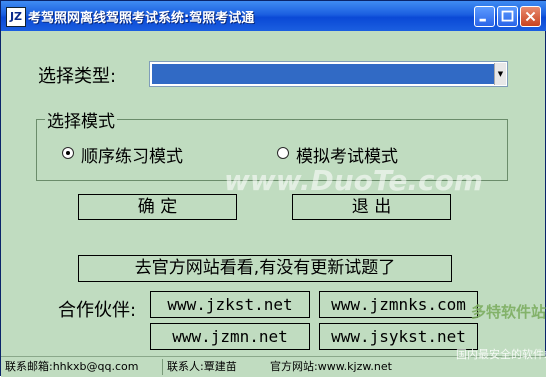 This screenshot has width=546, height=377. I want to click on watermark-brand: 多特软件站, so click(508, 312).